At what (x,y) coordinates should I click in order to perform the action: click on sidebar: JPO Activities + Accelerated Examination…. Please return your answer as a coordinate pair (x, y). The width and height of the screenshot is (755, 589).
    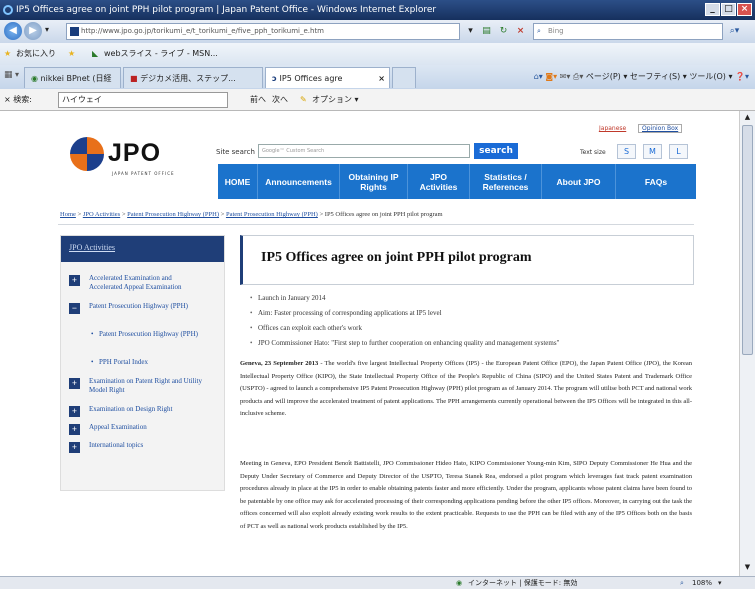
    Looking at the image, I should click on (142, 363).